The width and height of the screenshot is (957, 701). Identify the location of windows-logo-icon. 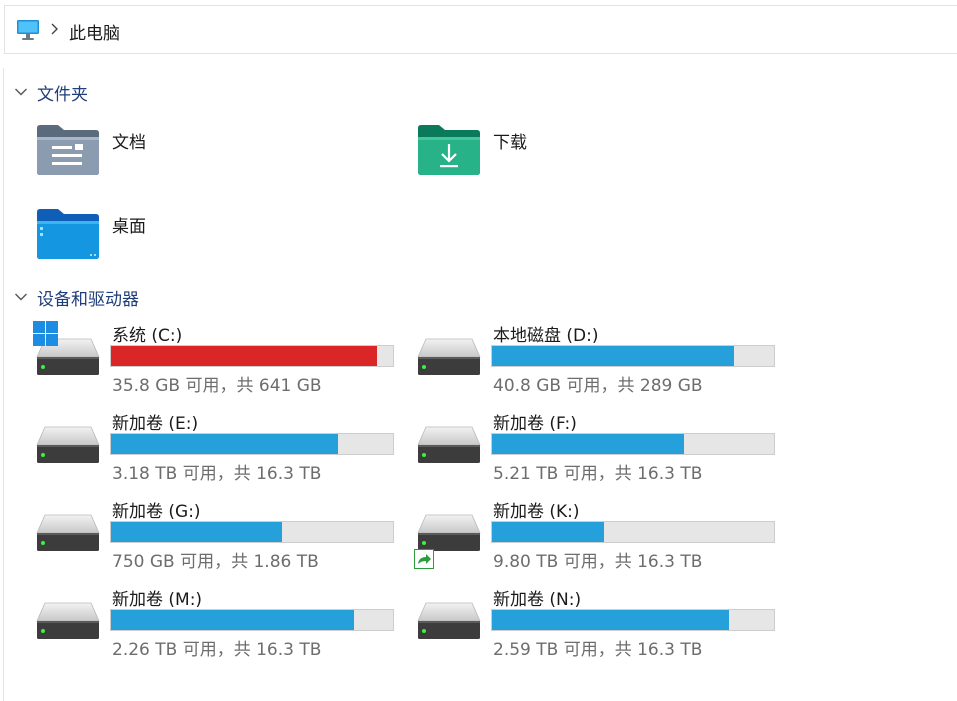
(45, 333).